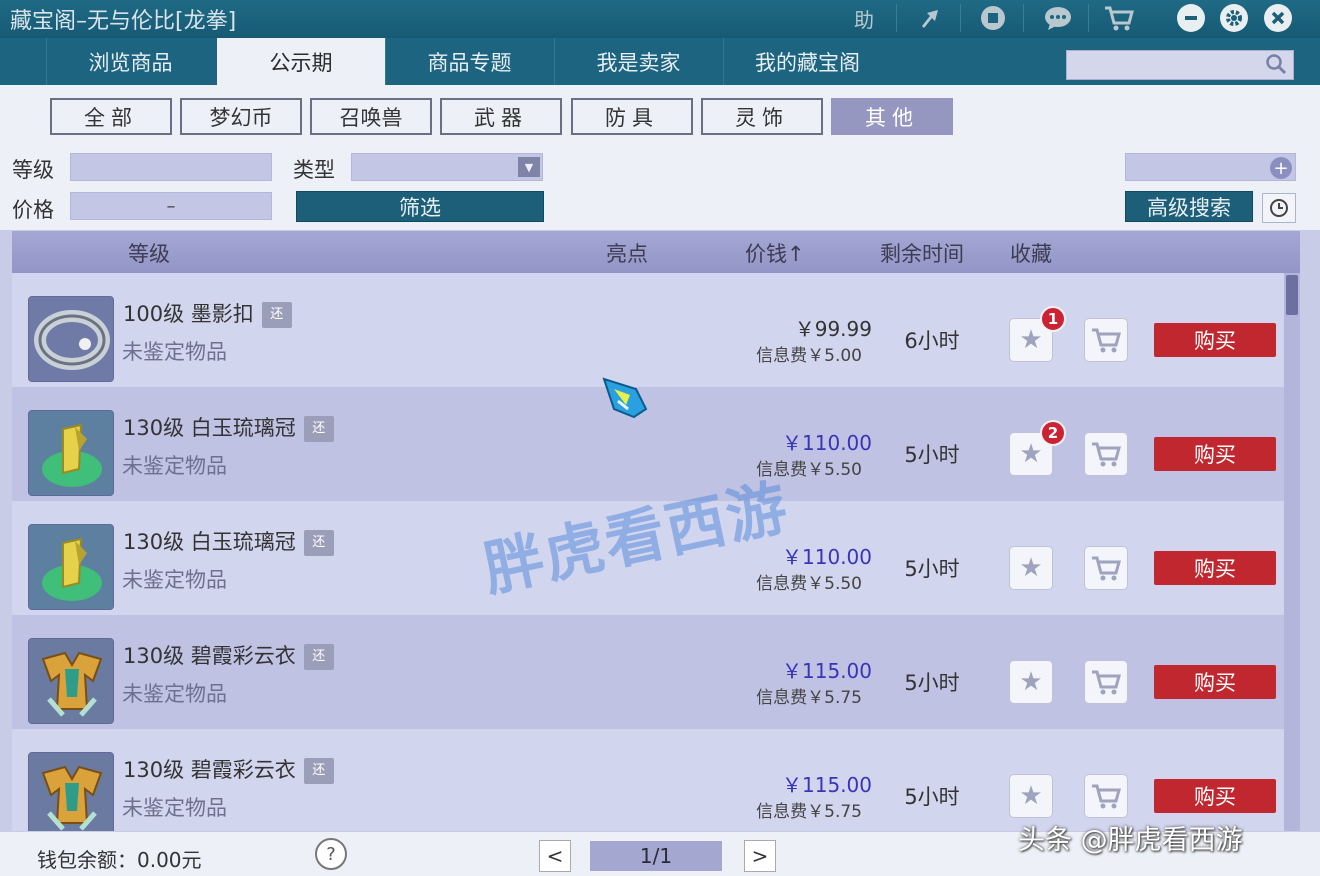 Image resolution: width=1320 pixels, height=876 pixels. Describe the element at coordinates (930, 18) in the screenshot. I see `share-icon` at that location.